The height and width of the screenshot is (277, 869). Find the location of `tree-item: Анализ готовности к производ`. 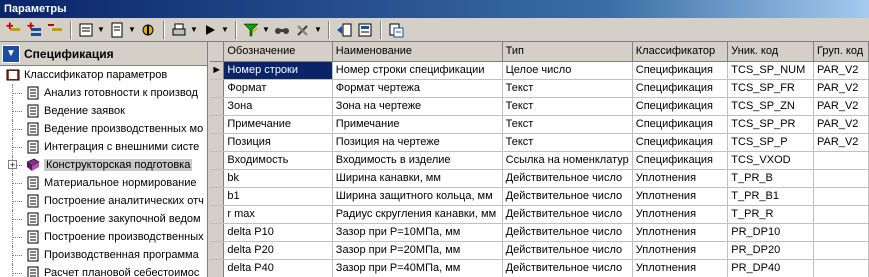

tree-item: Анализ готовности к производ is located at coordinates (103, 93).